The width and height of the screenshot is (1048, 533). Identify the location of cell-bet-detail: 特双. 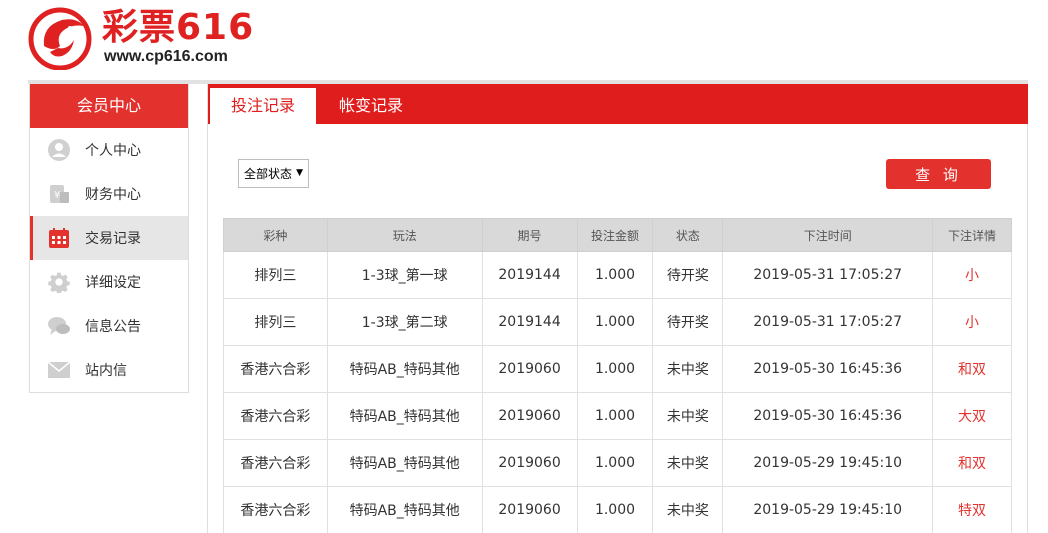
(972, 509).